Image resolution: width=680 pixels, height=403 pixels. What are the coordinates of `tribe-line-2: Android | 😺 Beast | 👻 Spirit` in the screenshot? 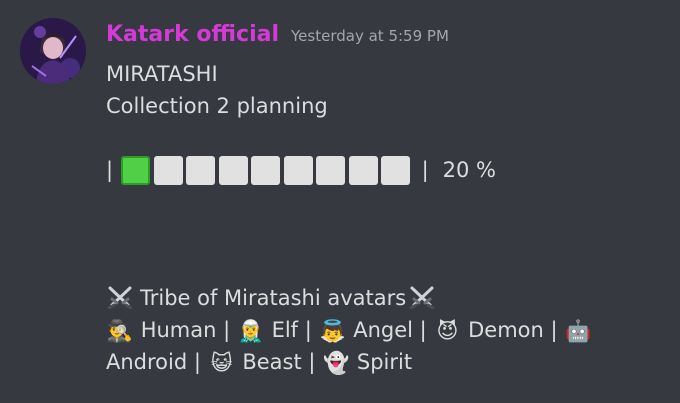 It's located at (386, 362).